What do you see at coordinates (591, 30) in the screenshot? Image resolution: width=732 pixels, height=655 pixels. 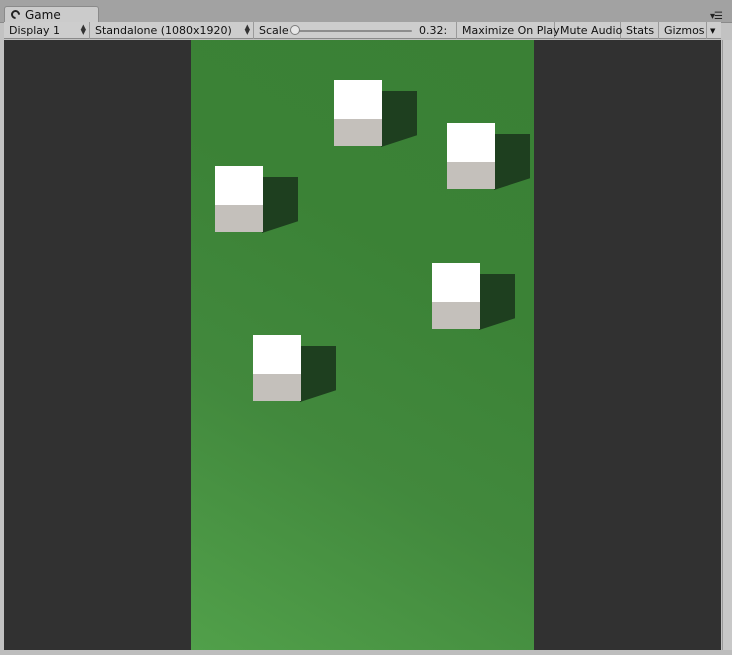 I see `mute-audio-label: Mute Audio` at bounding box center [591, 30].